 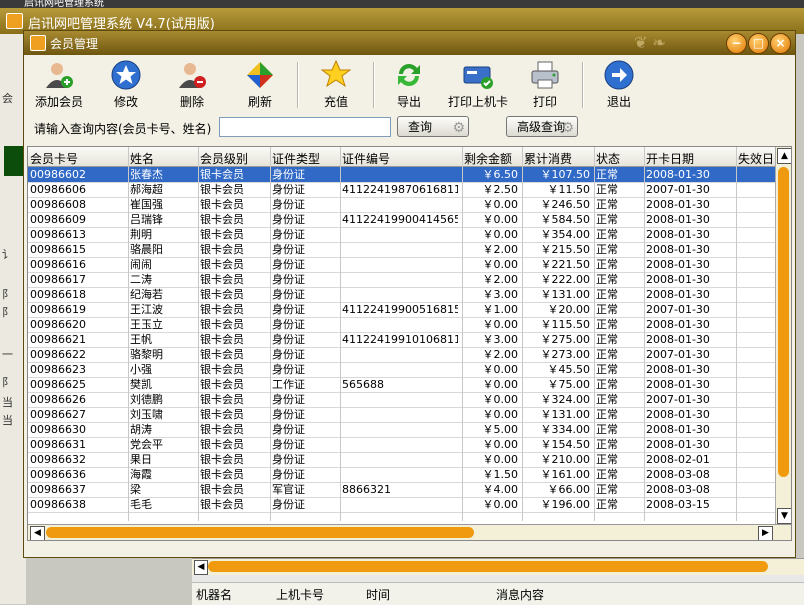 I want to click on scroll-up-icon: ▲, so click(x=784, y=156).